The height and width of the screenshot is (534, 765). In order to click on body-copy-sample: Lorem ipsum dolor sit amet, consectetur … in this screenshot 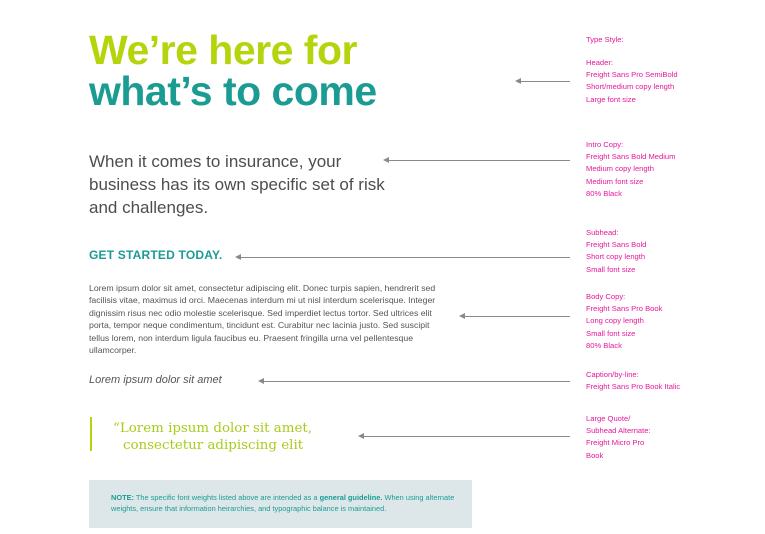, I will do `click(262, 319)`.